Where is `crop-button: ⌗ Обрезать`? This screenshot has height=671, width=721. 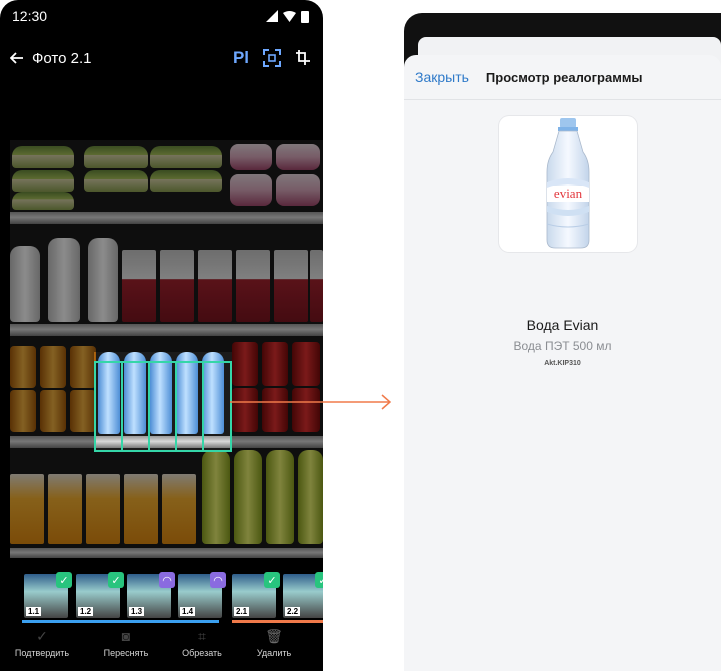 crop-button: ⌗ Обрезать is located at coordinates (202, 643).